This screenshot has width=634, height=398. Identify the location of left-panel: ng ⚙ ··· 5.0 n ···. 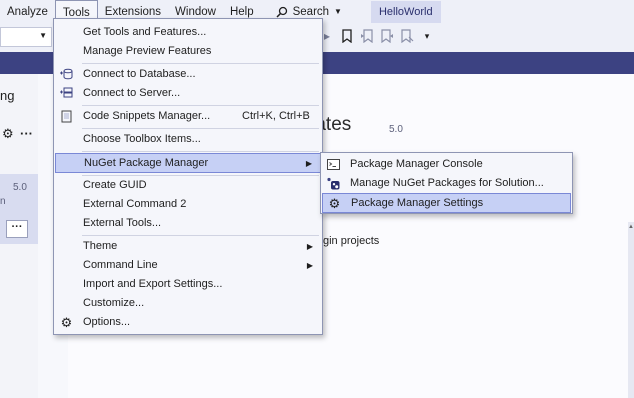
(19, 236).